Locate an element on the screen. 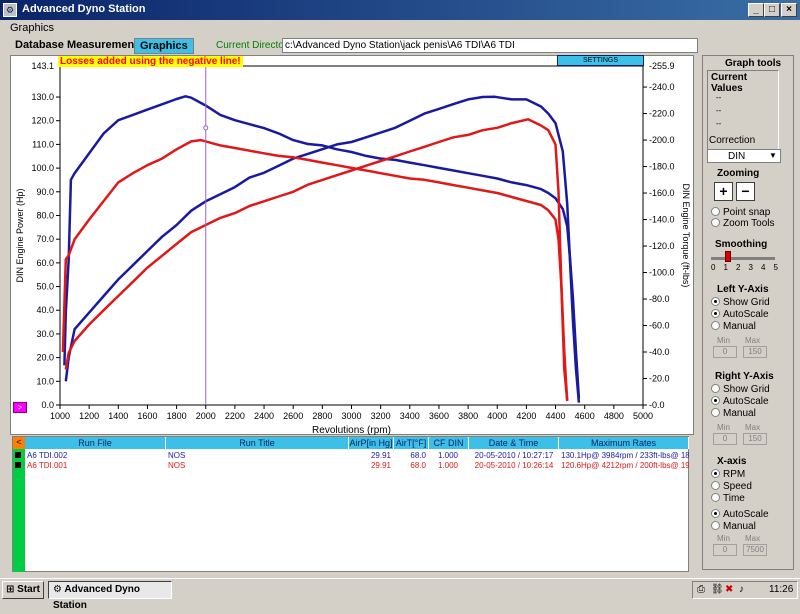  right-manual-radio: Manual is located at coordinates (733, 413).